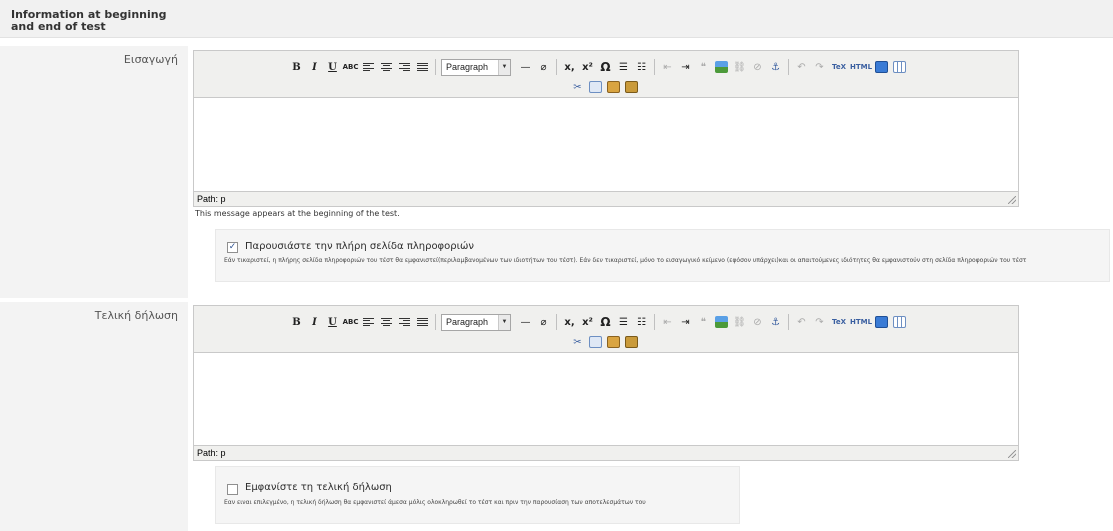 The height and width of the screenshot is (531, 1113). I want to click on intro-statusbar: Path: p, so click(606, 199).